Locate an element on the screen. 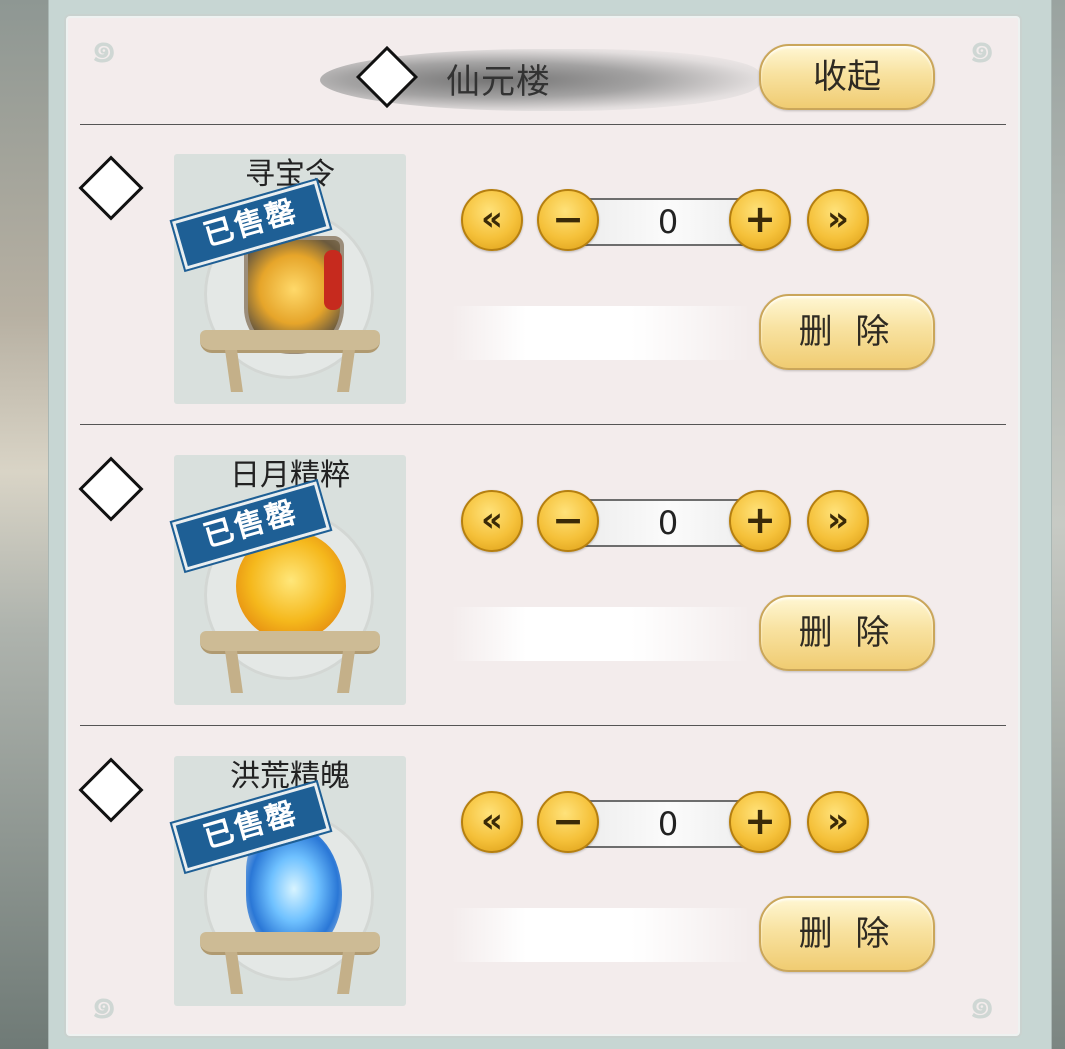 The height and width of the screenshot is (1049, 1065). delete-button: 删 除 is located at coordinates (847, 934).